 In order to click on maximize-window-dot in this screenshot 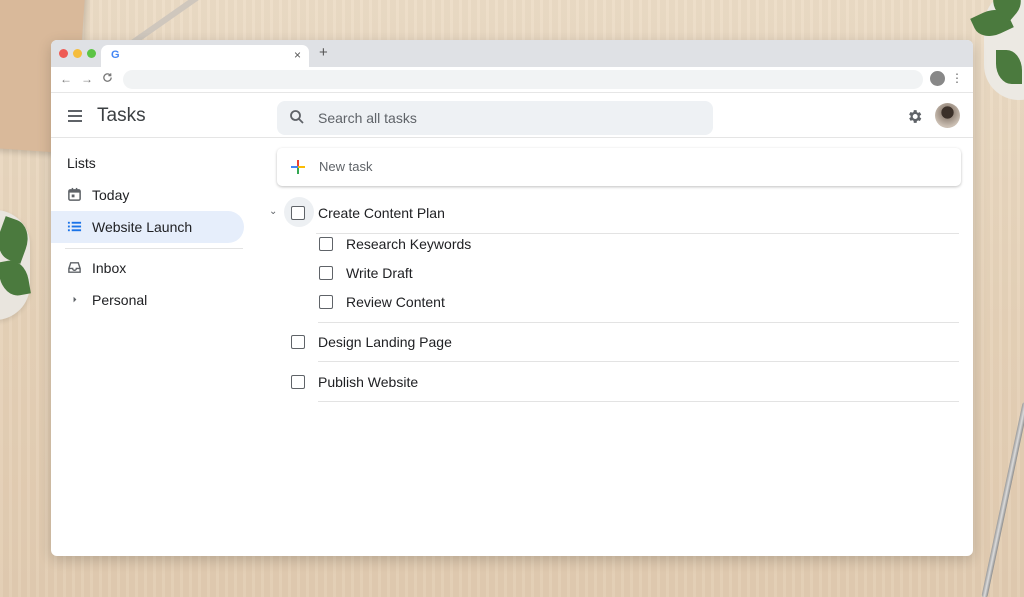, I will do `click(91, 53)`.